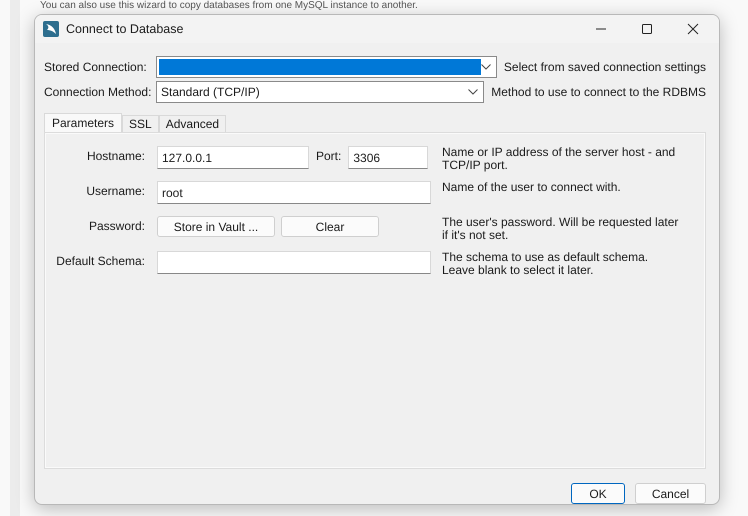 The height and width of the screenshot is (516, 748). I want to click on field-label: Hostname:, so click(115, 155).